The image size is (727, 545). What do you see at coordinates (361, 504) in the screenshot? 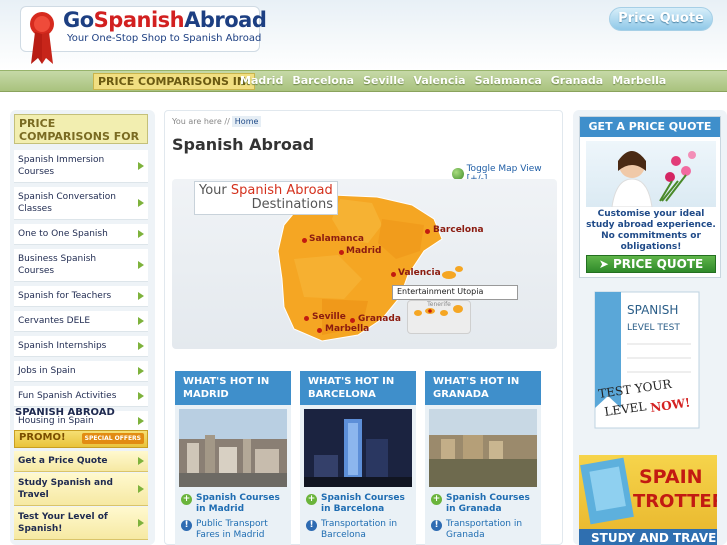
I see `link-spanish-courses-barcelona: + Spanish Courses in Barcelona` at bounding box center [361, 504].